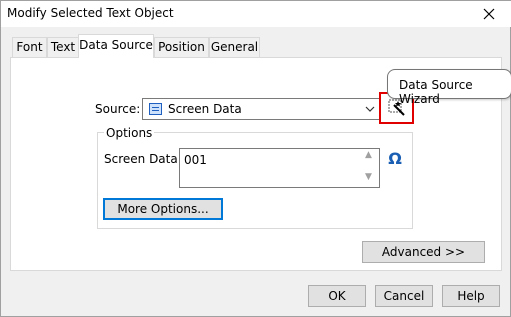 The height and width of the screenshot is (317, 511). Describe the element at coordinates (279, 168) in the screenshot. I see `screen-data-field: 001 ▲ ▼` at that location.